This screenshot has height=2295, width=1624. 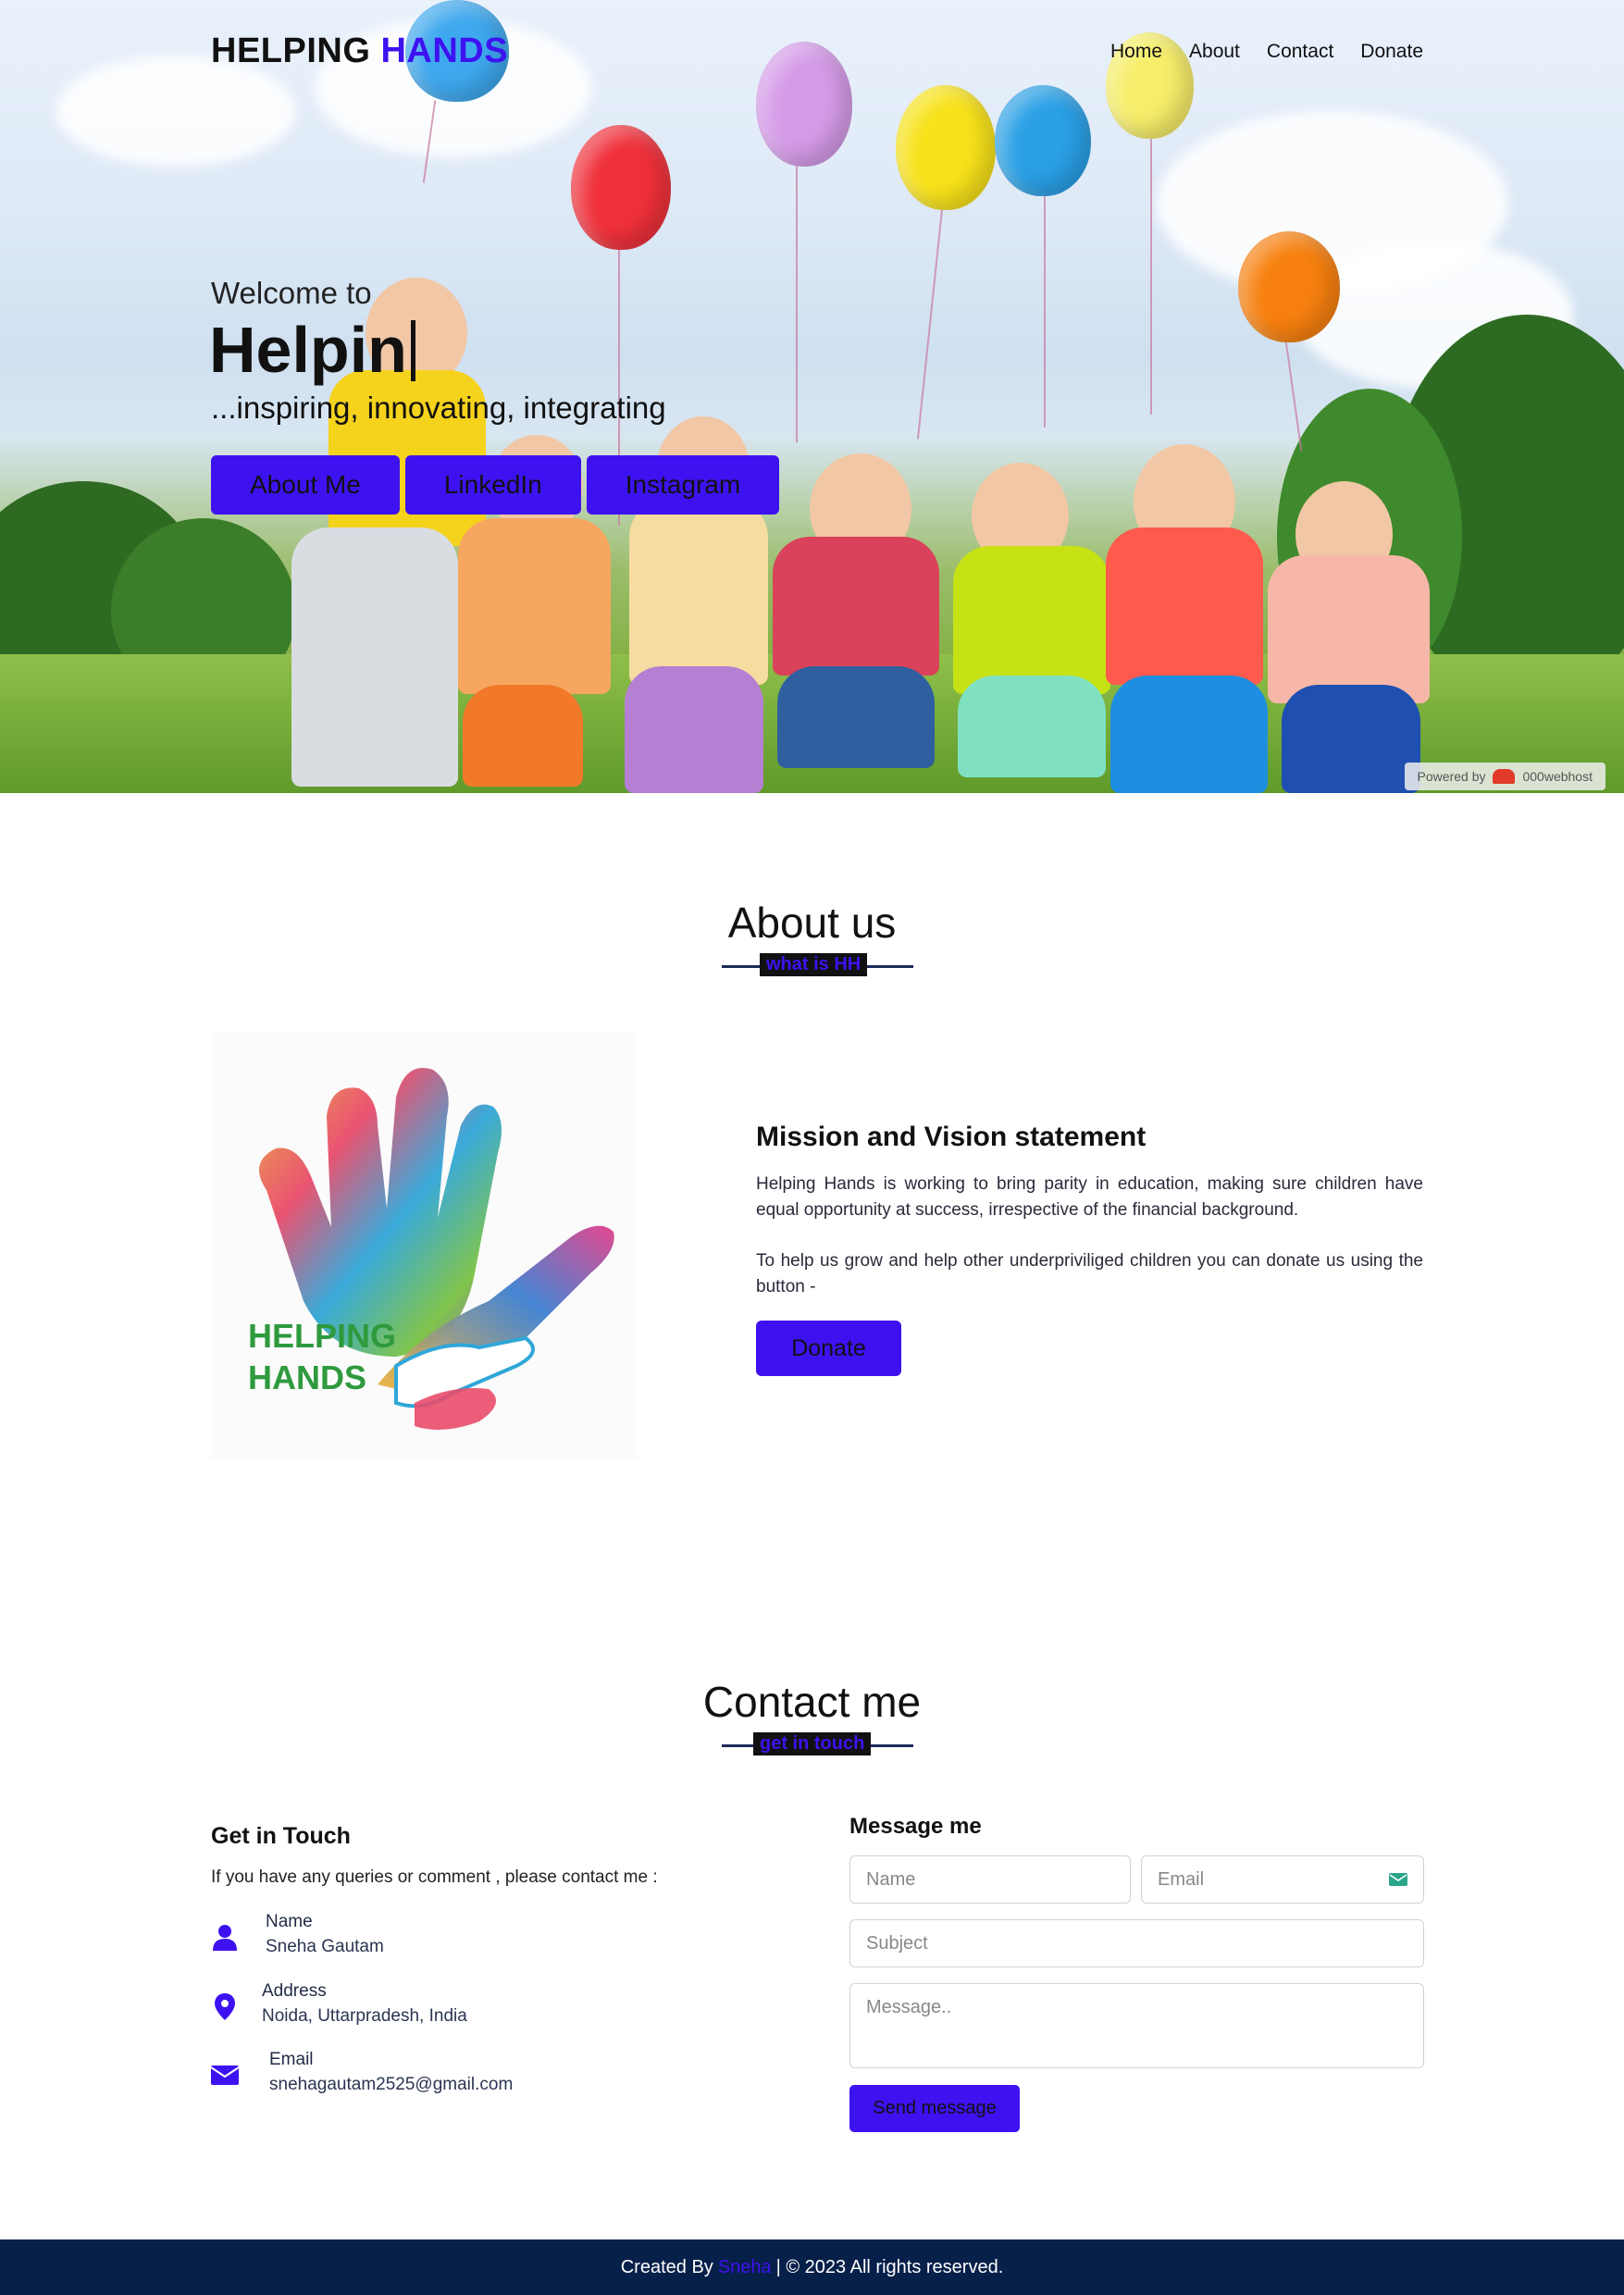 What do you see at coordinates (1451, 776) in the screenshot?
I see `powered-by-label: Powered by` at bounding box center [1451, 776].